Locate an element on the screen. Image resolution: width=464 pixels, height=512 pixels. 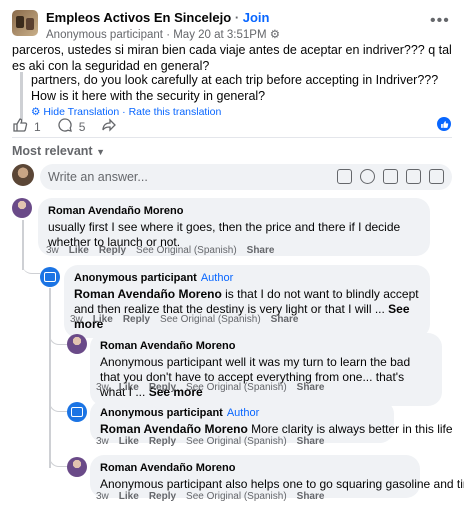
emoji-icon is located at coordinates (367, 176).